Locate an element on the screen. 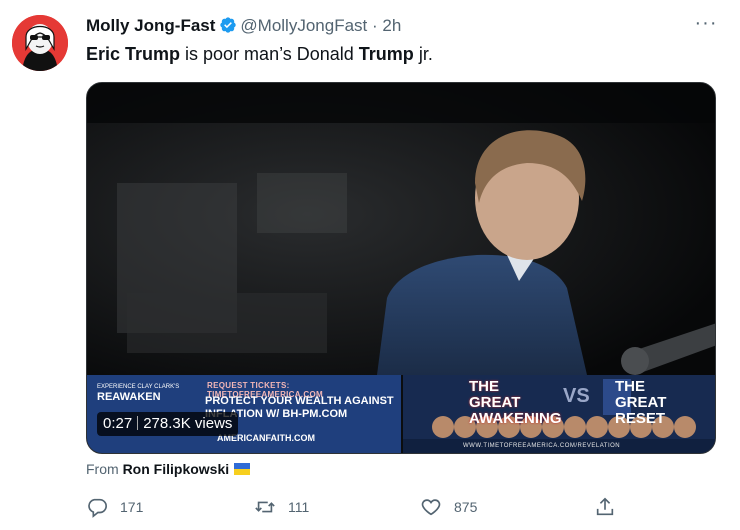 Image resolution: width=740 pixels, height=530 pixels. ad-event-title: EXPERIENCE CLAY CLARK'S REAWAKEN is located at coordinates (138, 393).